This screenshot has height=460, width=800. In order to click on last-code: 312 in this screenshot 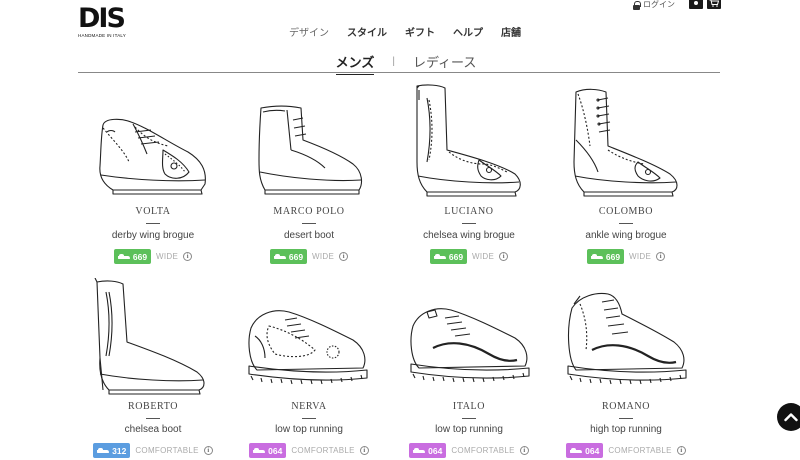, I will do `click(119, 450)`.